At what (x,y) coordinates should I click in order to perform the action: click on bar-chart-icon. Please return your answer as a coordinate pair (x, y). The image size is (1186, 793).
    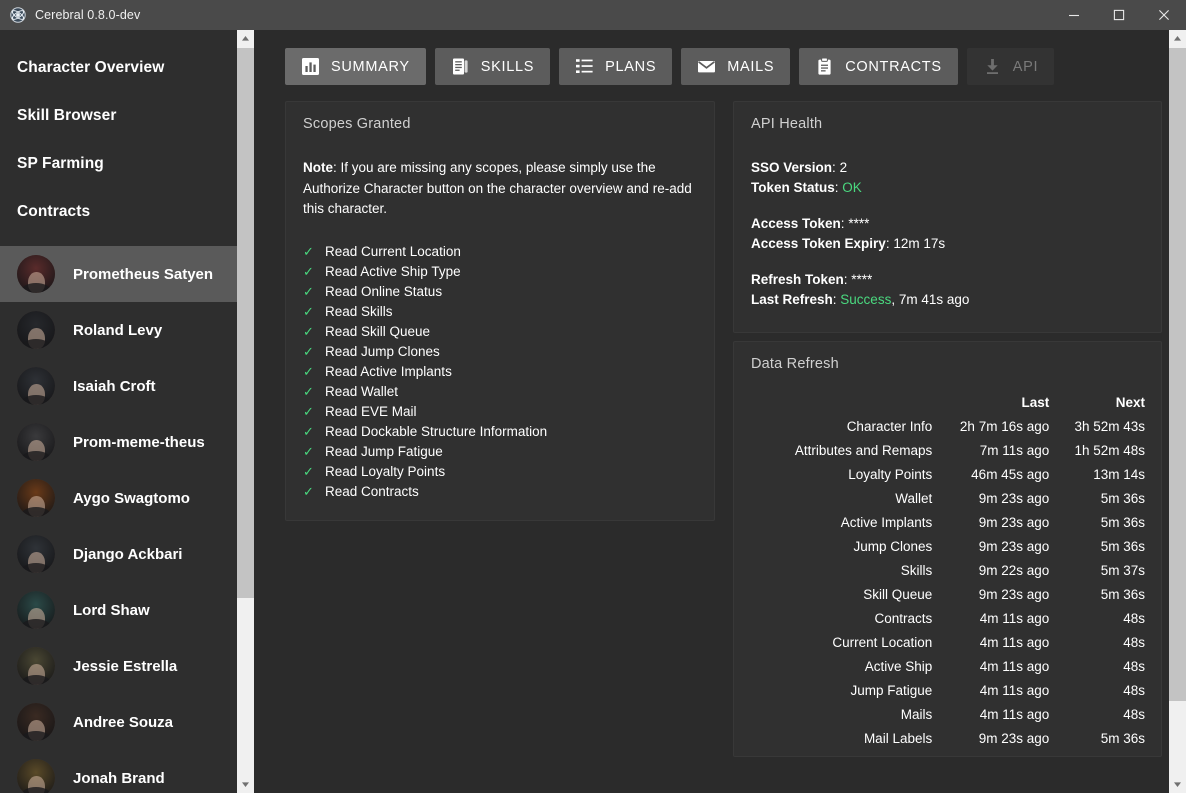
    Looking at the image, I should click on (310, 66).